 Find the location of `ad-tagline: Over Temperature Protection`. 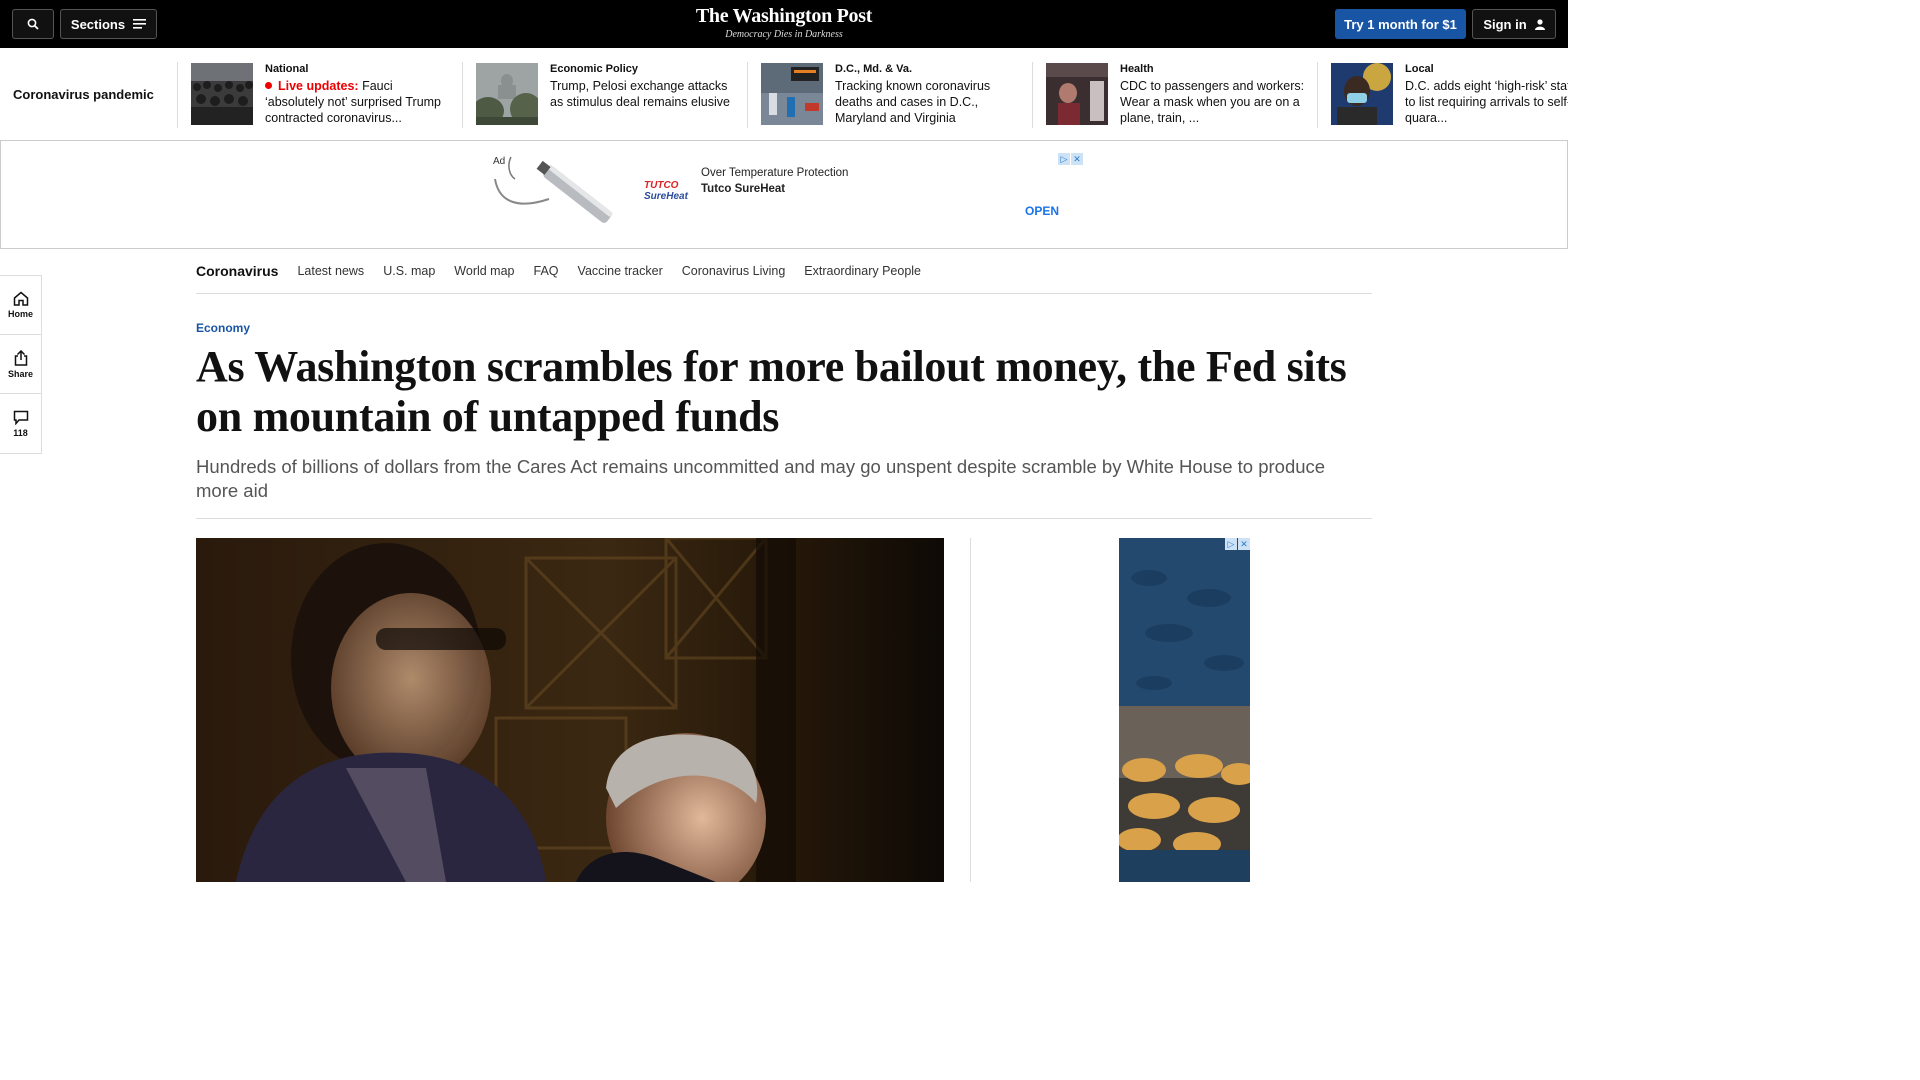

ad-tagline: Over Temperature Protection is located at coordinates (775, 173).